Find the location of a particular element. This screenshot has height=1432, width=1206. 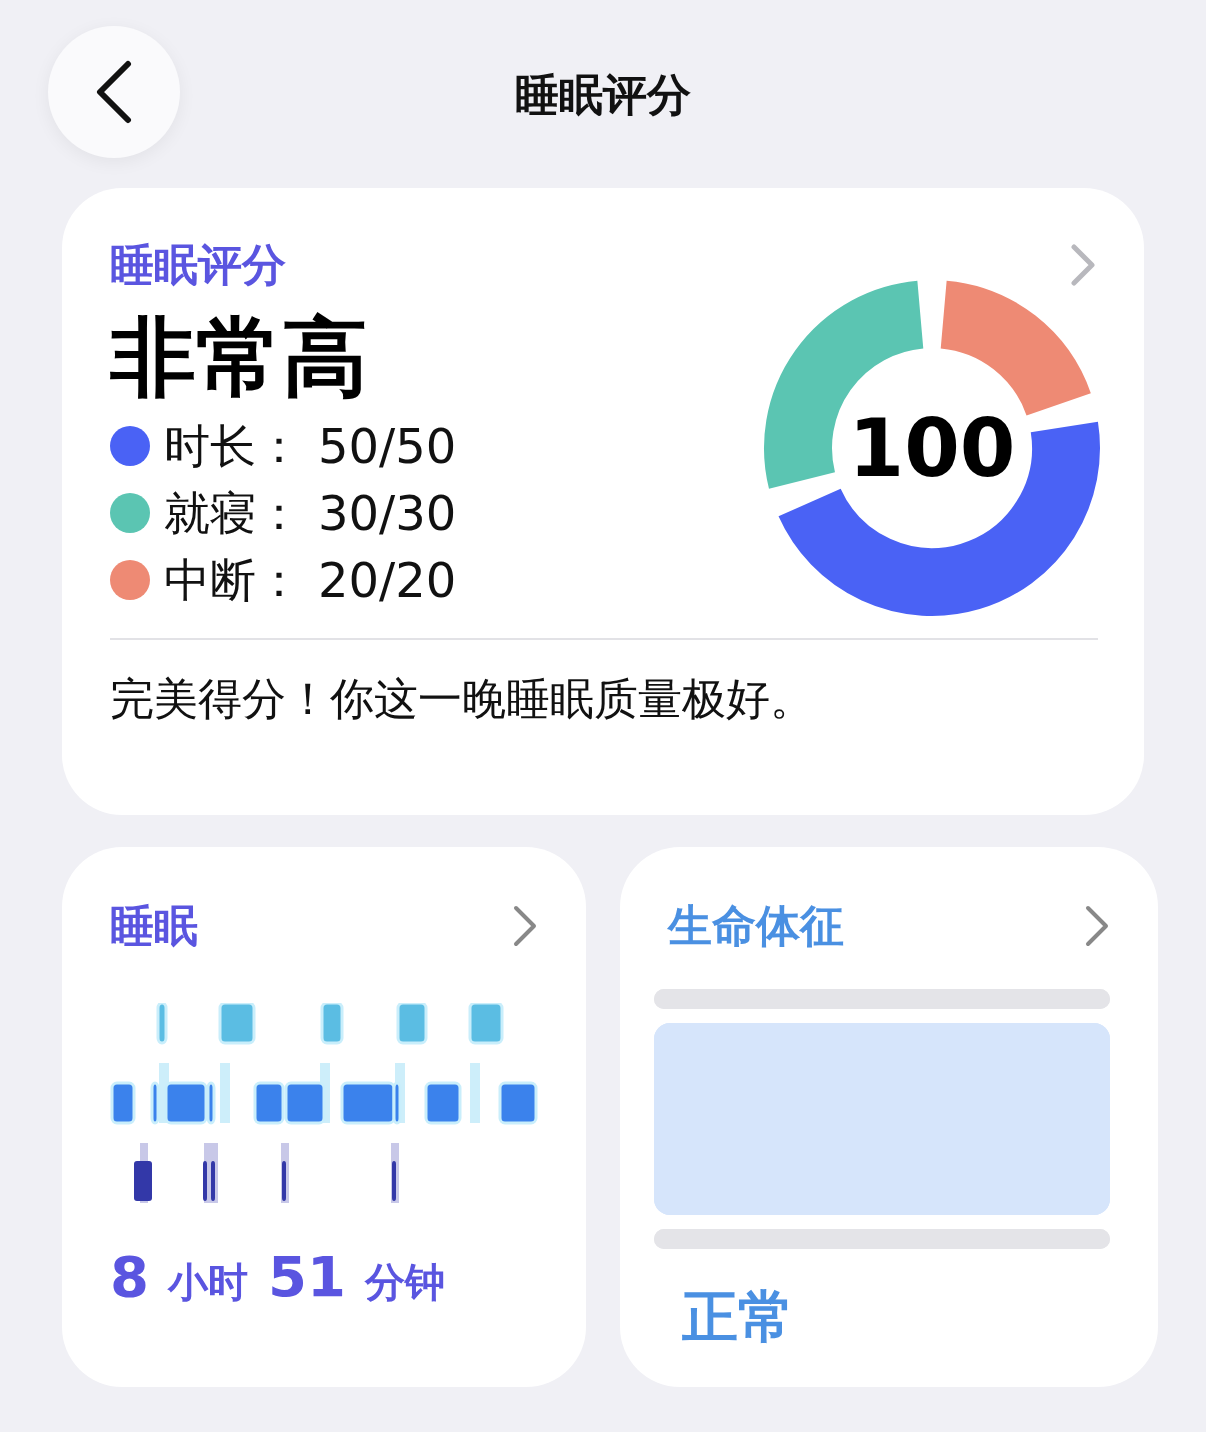

vitals-status: 正常 is located at coordinates (738, 1317).